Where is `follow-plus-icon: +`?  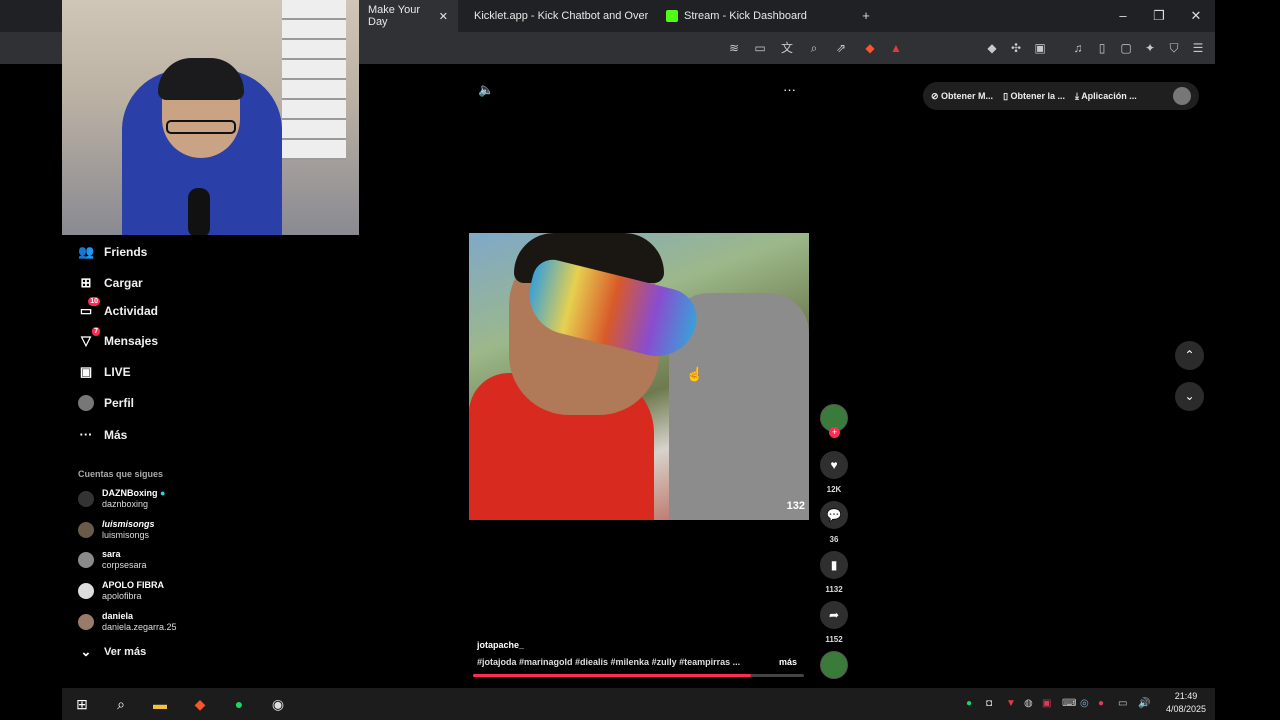 follow-plus-icon: + is located at coordinates (834, 432).